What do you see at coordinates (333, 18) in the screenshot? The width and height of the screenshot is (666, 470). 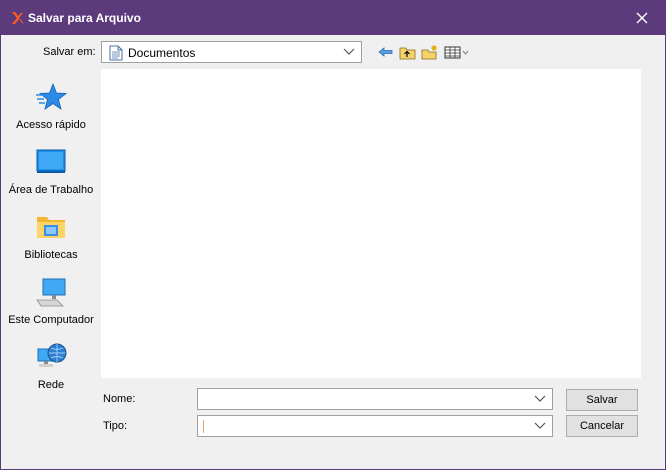 I see `title-bar: Salvar para Arquivo` at bounding box center [333, 18].